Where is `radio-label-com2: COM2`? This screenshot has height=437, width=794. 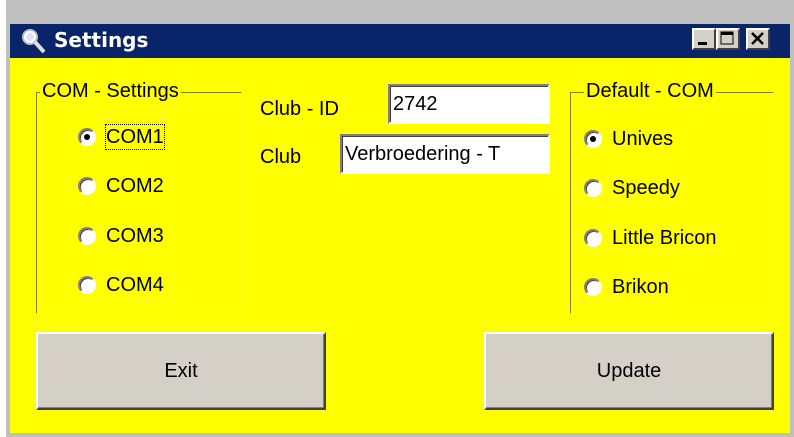
radio-label-com2: COM2 is located at coordinates (135, 186).